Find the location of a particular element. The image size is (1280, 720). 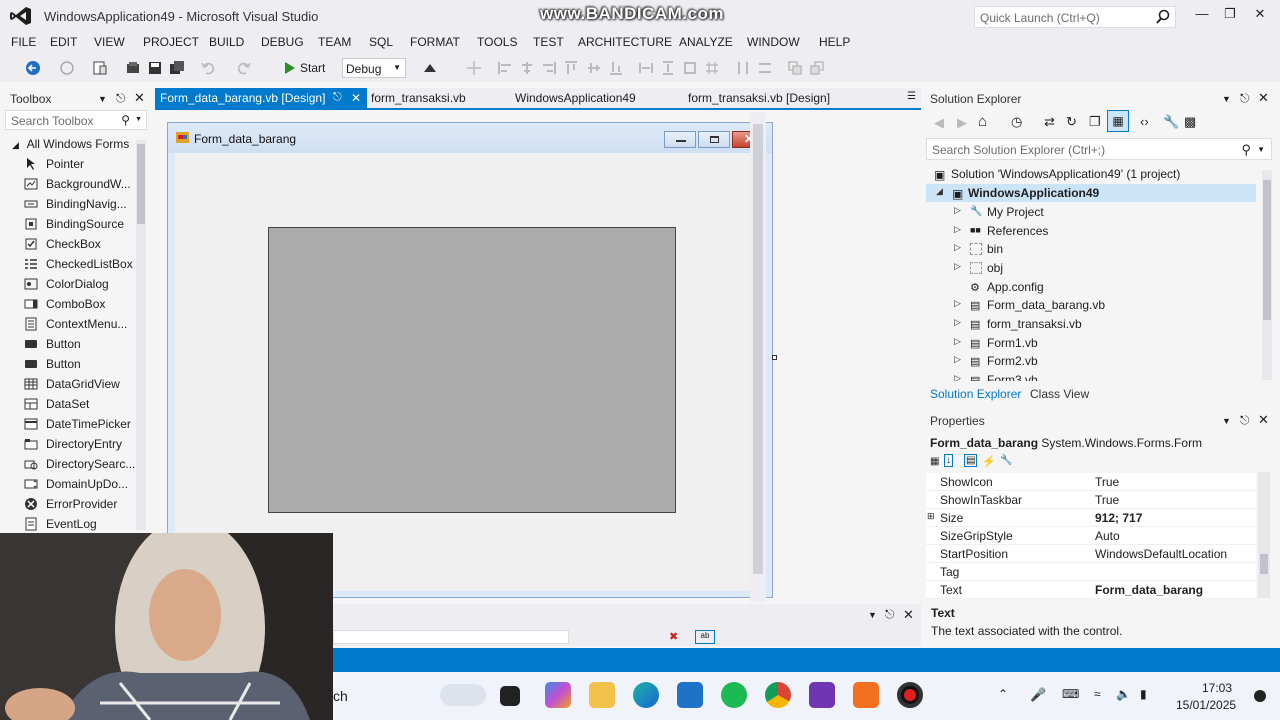

property-row: Text Form_data_barang is located at coordinates (1091, 590).